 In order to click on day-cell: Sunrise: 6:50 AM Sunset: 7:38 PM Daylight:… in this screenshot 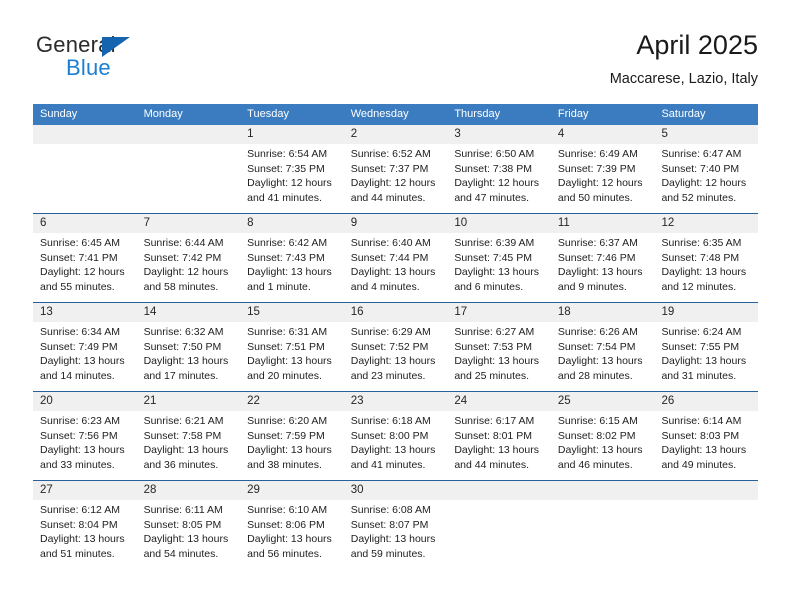, I will do `click(499, 178)`.